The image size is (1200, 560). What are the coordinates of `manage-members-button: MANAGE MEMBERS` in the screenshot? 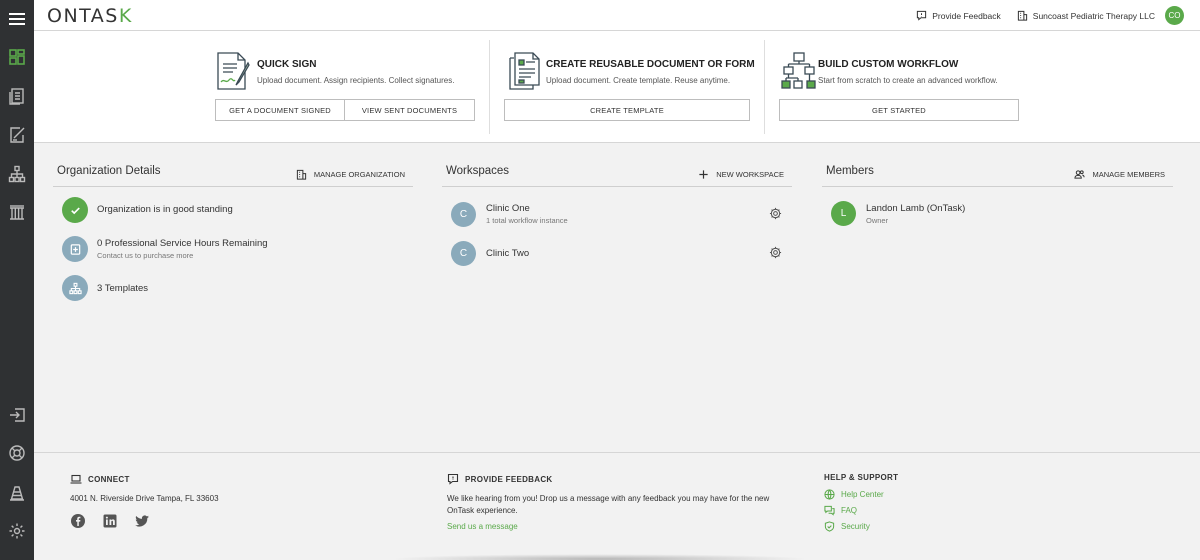 It's located at (1119, 174).